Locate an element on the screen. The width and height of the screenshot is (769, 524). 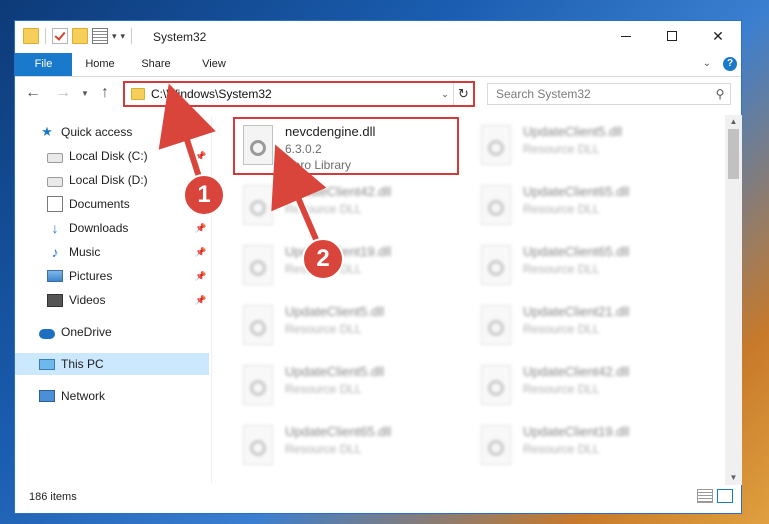
disk-icon is located at coordinates (55, 181).